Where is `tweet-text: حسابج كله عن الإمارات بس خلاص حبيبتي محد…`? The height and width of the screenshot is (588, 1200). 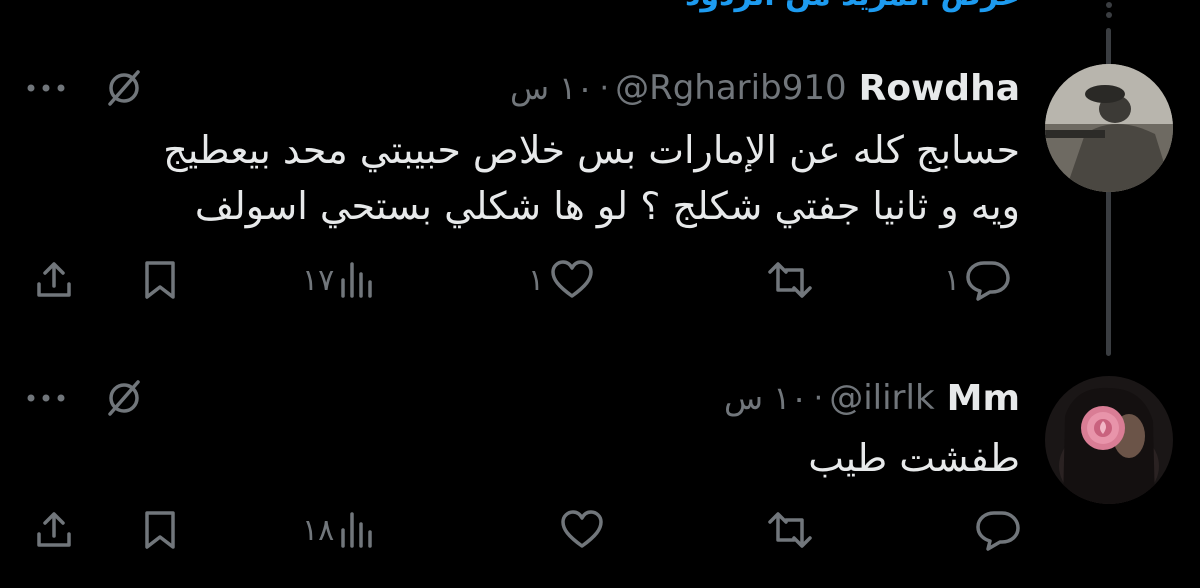 tweet-text: حسابج كله عن الإمارات بس خلاص حبيبتي محد… is located at coordinates (591, 178).